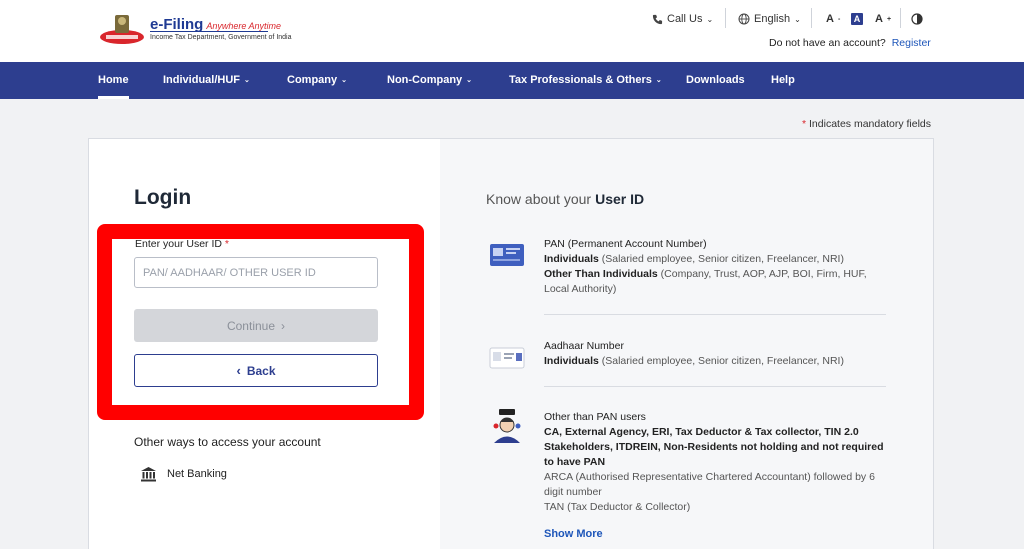 Image resolution: width=1024 pixels, height=549 pixels. What do you see at coordinates (870, 124) in the screenshot?
I see `mandatory-note-text: Indicates mandatory fields` at bounding box center [870, 124].